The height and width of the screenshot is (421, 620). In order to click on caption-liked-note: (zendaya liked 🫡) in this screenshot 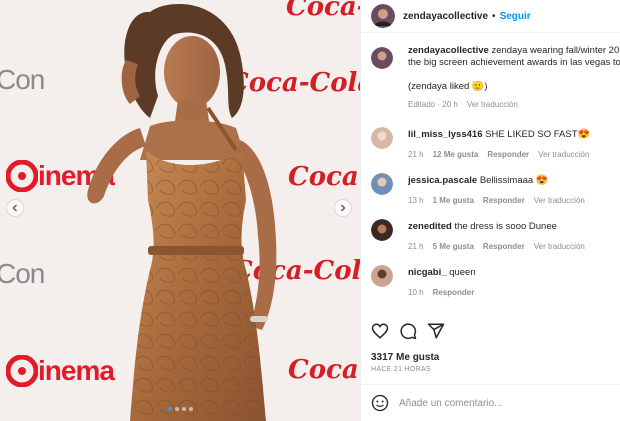, I will do `click(514, 87)`.